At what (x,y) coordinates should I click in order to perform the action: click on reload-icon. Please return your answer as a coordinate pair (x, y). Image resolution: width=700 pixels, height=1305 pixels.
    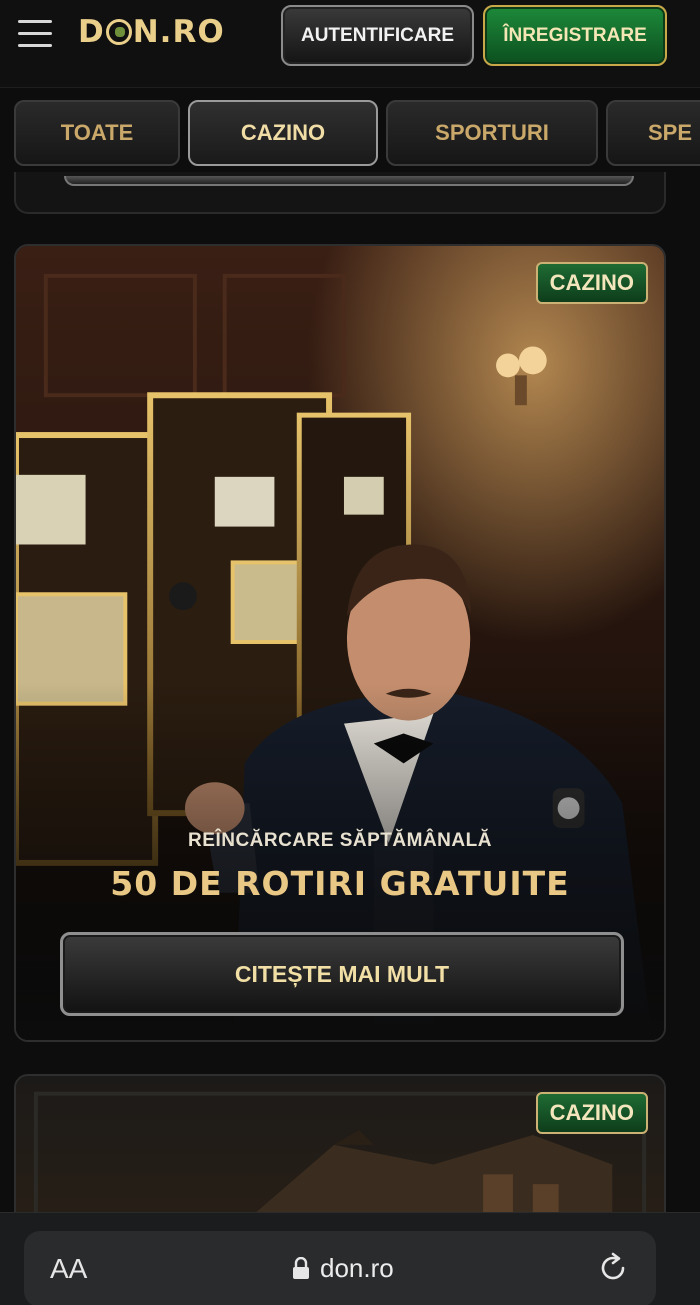
    Looking at the image, I should click on (613, 1268).